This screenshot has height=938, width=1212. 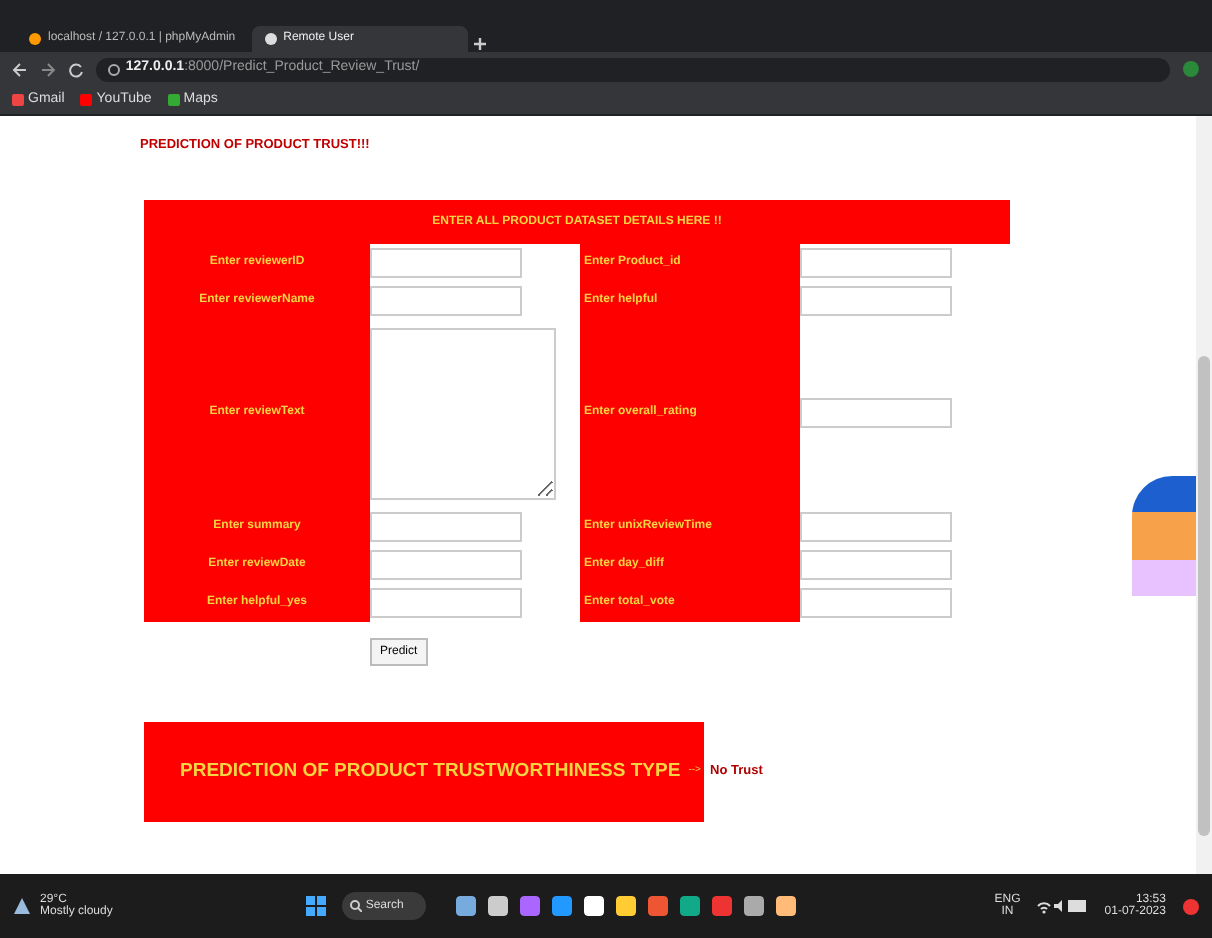 What do you see at coordinates (355, 906) in the screenshot?
I see `search-icon` at bounding box center [355, 906].